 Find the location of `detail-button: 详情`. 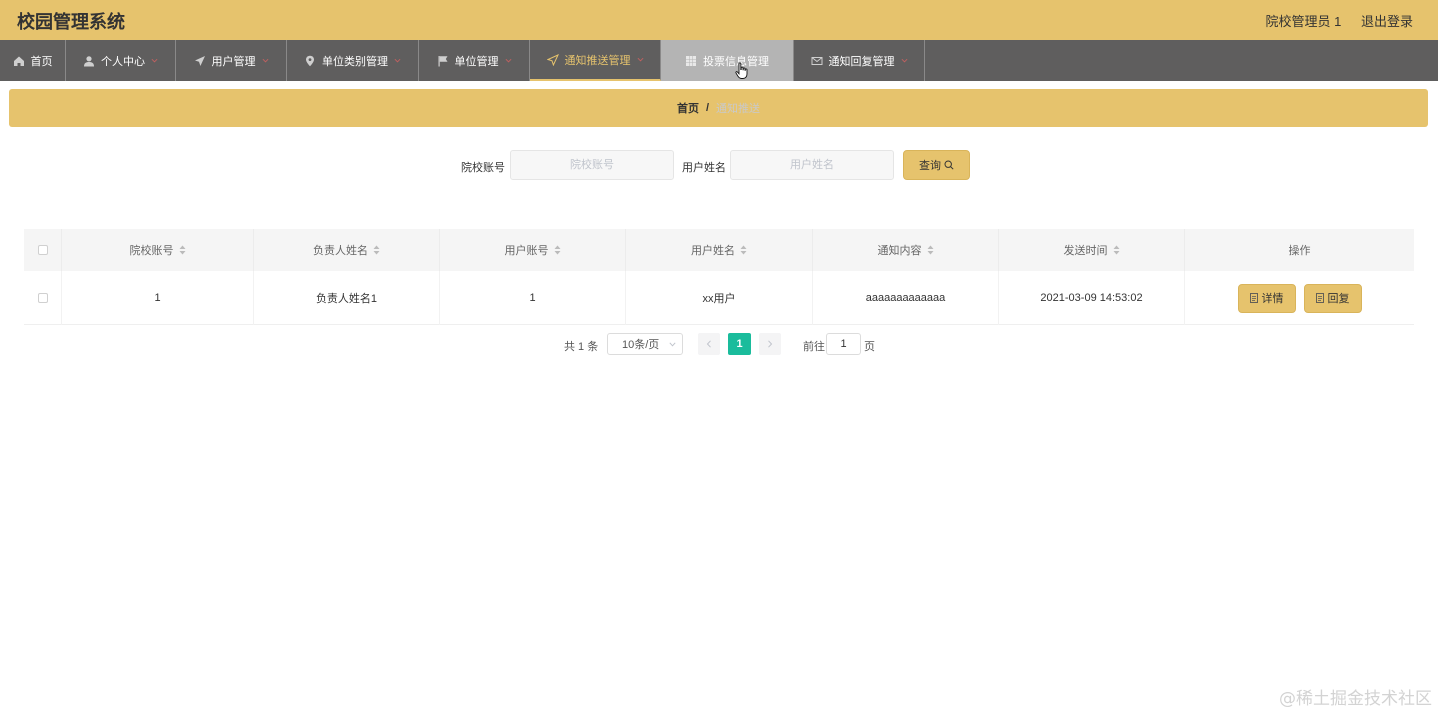

detail-button: 详情 is located at coordinates (1266, 298).